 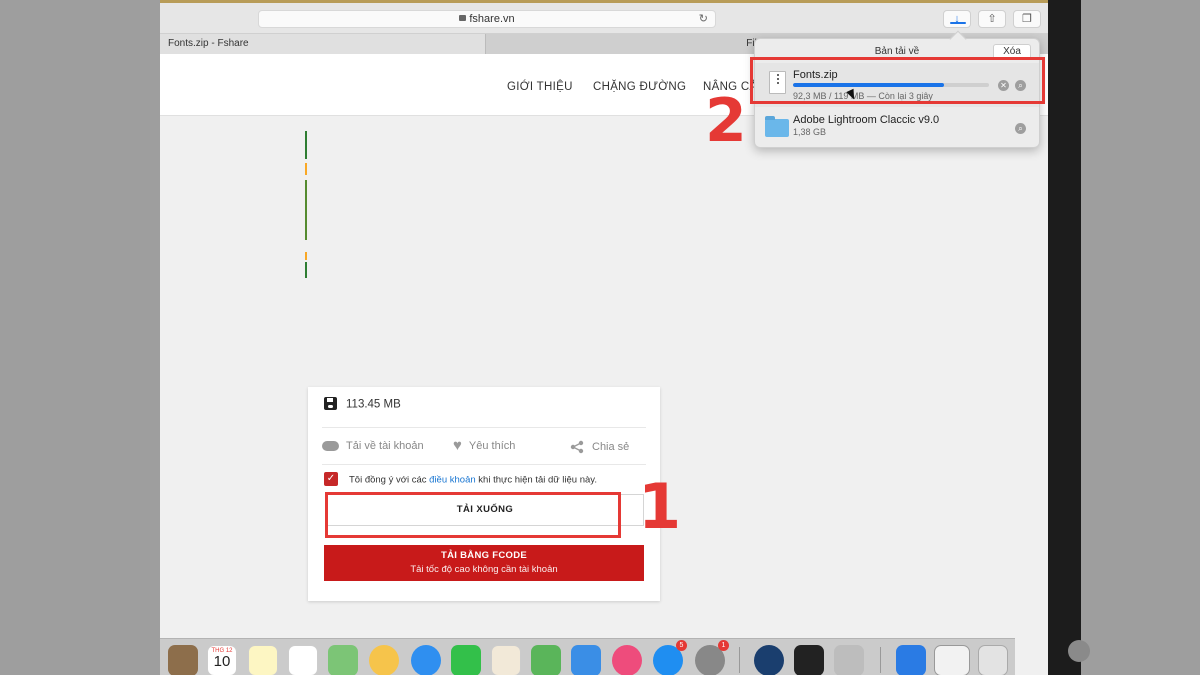 What do you see at coordinates (506, 660) in the screenshot?
I see `pages-icon` at bounding box center [506, 660].